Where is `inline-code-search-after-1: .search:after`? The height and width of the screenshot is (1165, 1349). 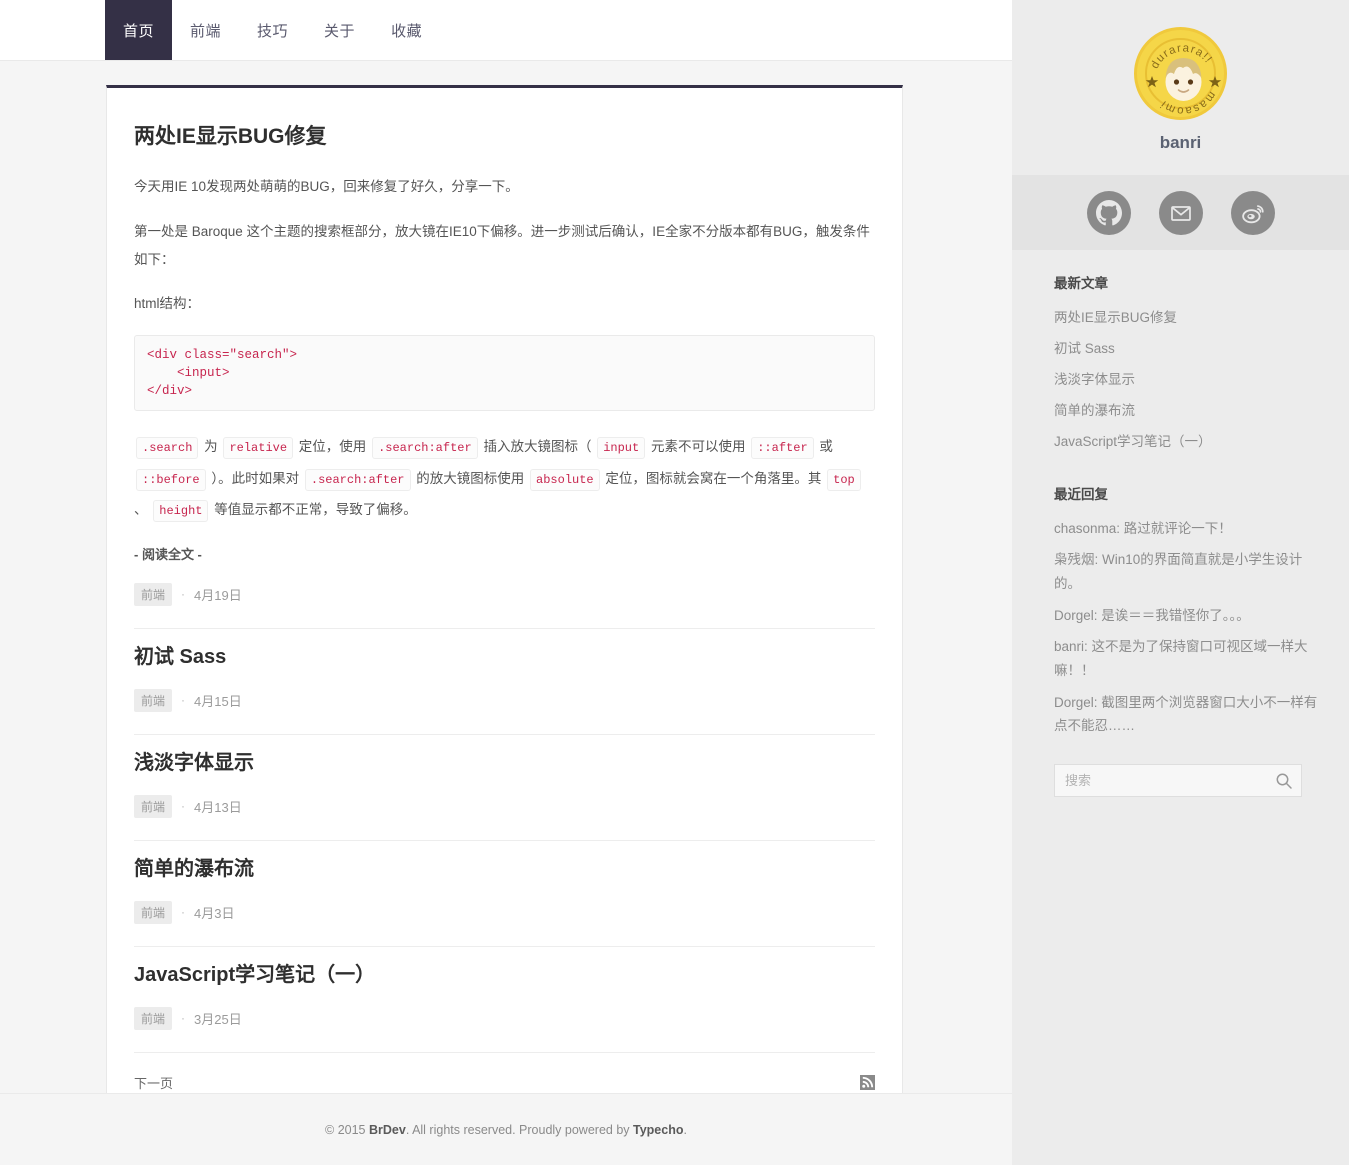
inline-code-search-after-1: .search:after is located at coordinates (425, 448).